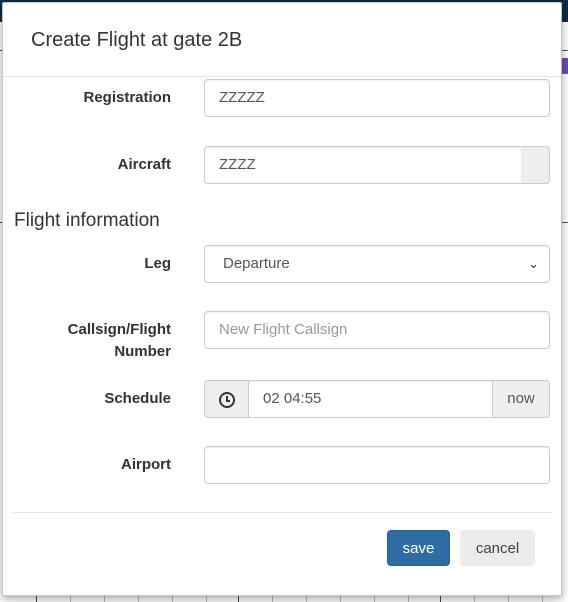 The image size is (568, 602). What do you see at coordinates (87, 341) in the screenshot?
I see `callsign-label: Callsign/Flight Number` at bounding box center [87, 341].